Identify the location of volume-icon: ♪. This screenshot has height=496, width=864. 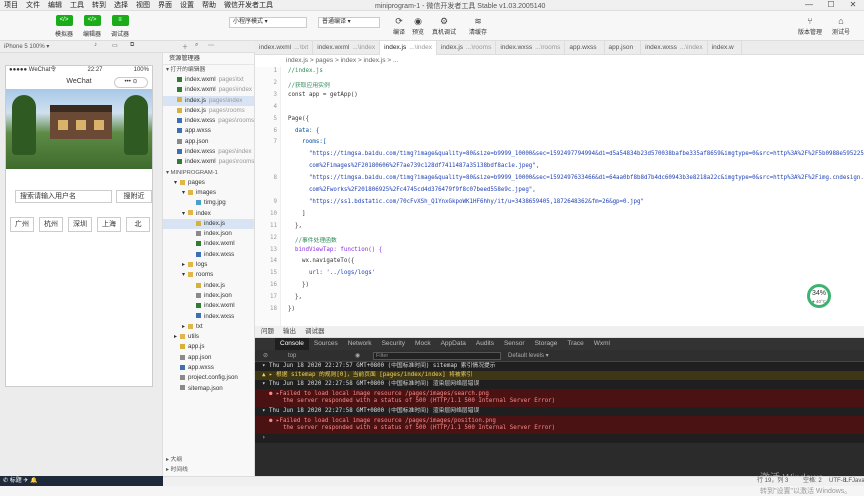
(95, 45).